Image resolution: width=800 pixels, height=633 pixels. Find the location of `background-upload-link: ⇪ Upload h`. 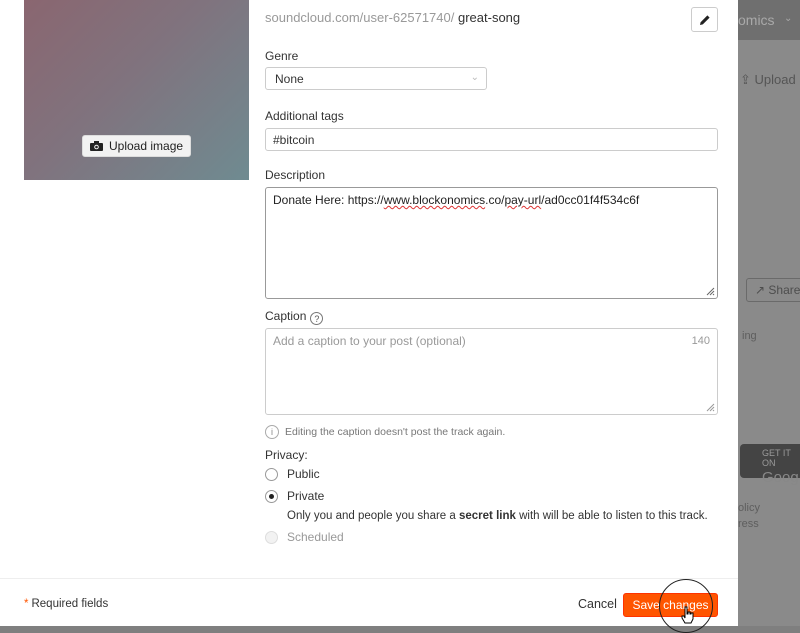

background-upload-link: ⇪ Upload h is located at coordinates (770, 80).